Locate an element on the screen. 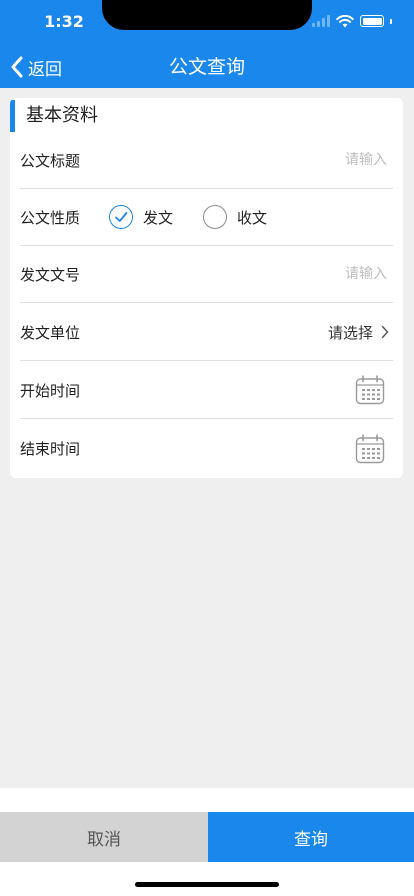  page-title: 公文查询 is located at coordinates (206, 67).